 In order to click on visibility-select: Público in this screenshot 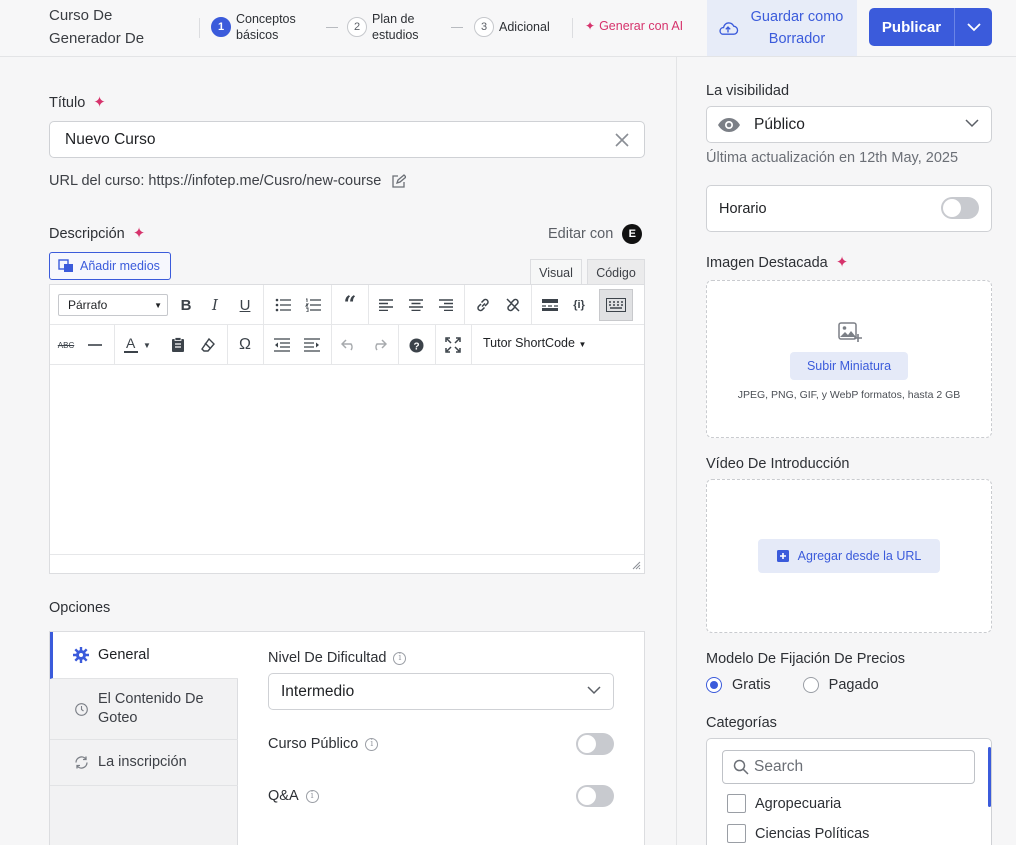, I will do `click(849, 124)`.